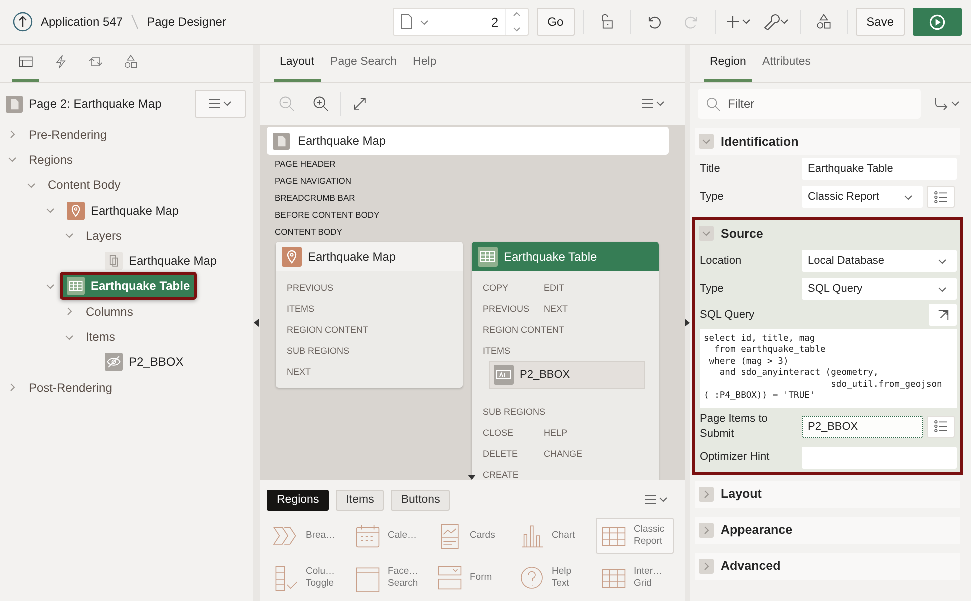  Describe the element at coordinates (555, 22) in the screenshot. I see `go-button: Go` at that location.